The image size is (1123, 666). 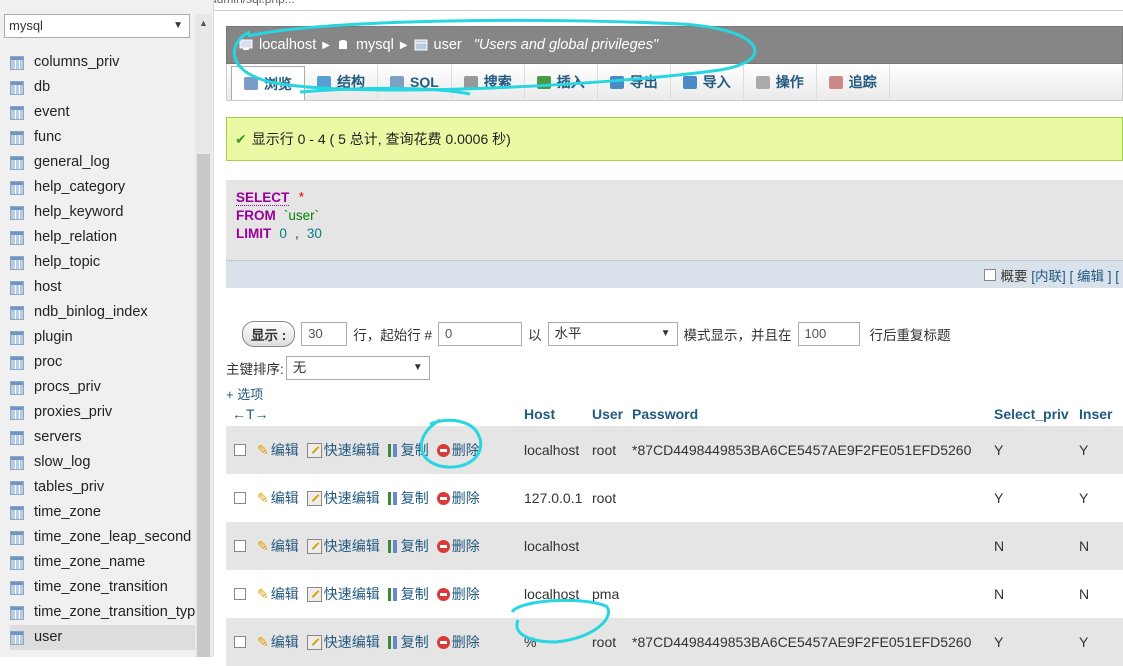 I want to click on scroll-up-icon: ▲, so click(x=203, y=23).